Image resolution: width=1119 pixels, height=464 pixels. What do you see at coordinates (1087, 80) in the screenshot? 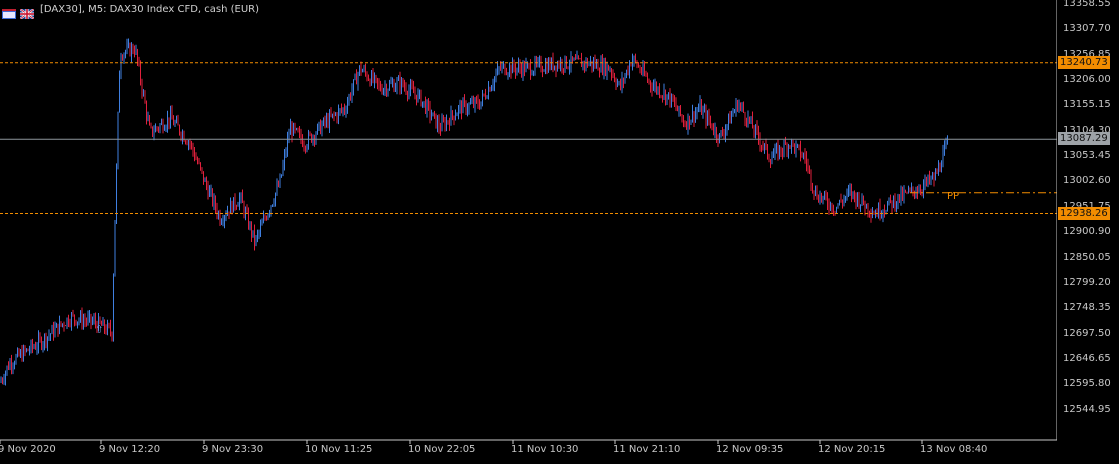
I see `price-tick-label: 13206.00` at bounding box center [1087, 80].